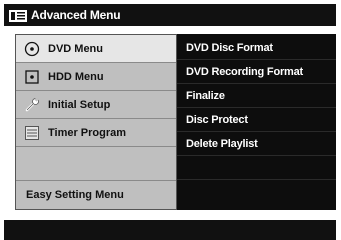 Image resolution: width=341 pixels, height=240 pixels. What do you see at coordinates (96, 164) in the screenshot?
I see `menu-item-empty` at bounding box center [96, 164].